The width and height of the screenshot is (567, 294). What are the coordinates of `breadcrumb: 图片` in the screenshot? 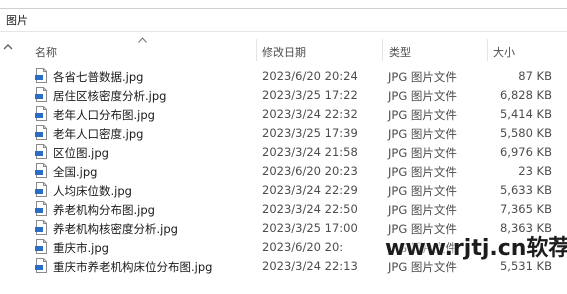 It's located at (17, 20).